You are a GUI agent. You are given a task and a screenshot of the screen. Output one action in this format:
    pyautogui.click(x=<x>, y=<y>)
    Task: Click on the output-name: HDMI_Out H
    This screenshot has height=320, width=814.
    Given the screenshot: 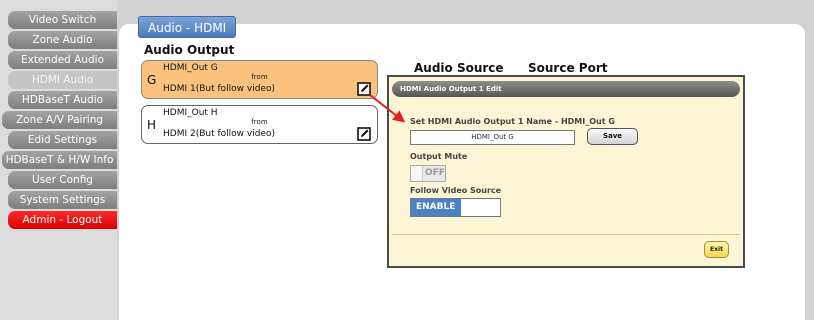 What is the action you would take?
    pyautogui.click(x=190, y=113)
    